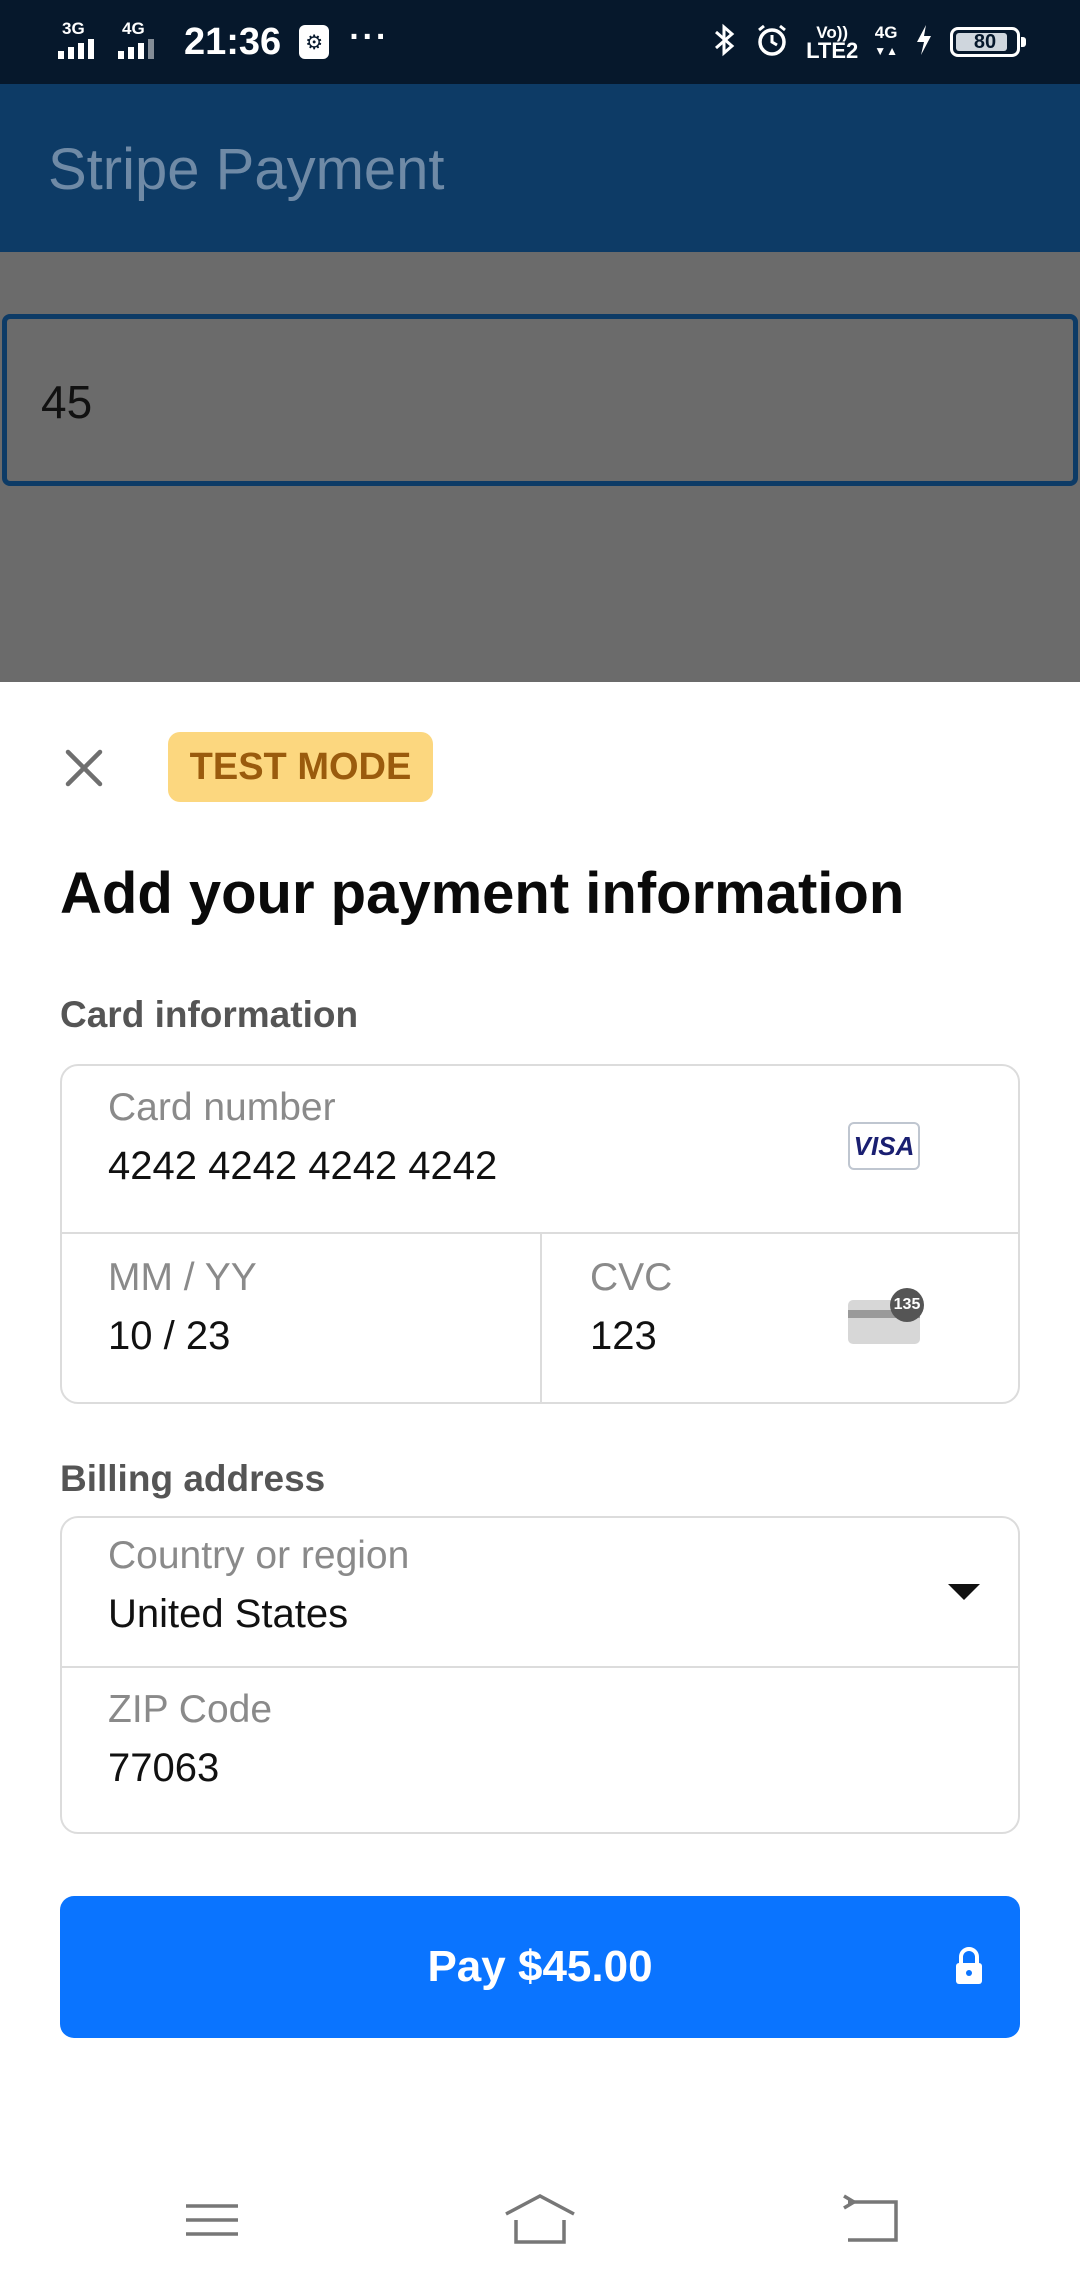 The width and height of the screenshot is (1080, 2280). What do you see at coordinates (83, 42) in the screenshot?
I see `signal-3g-icon: 3G` at bounding box center [83, 42].